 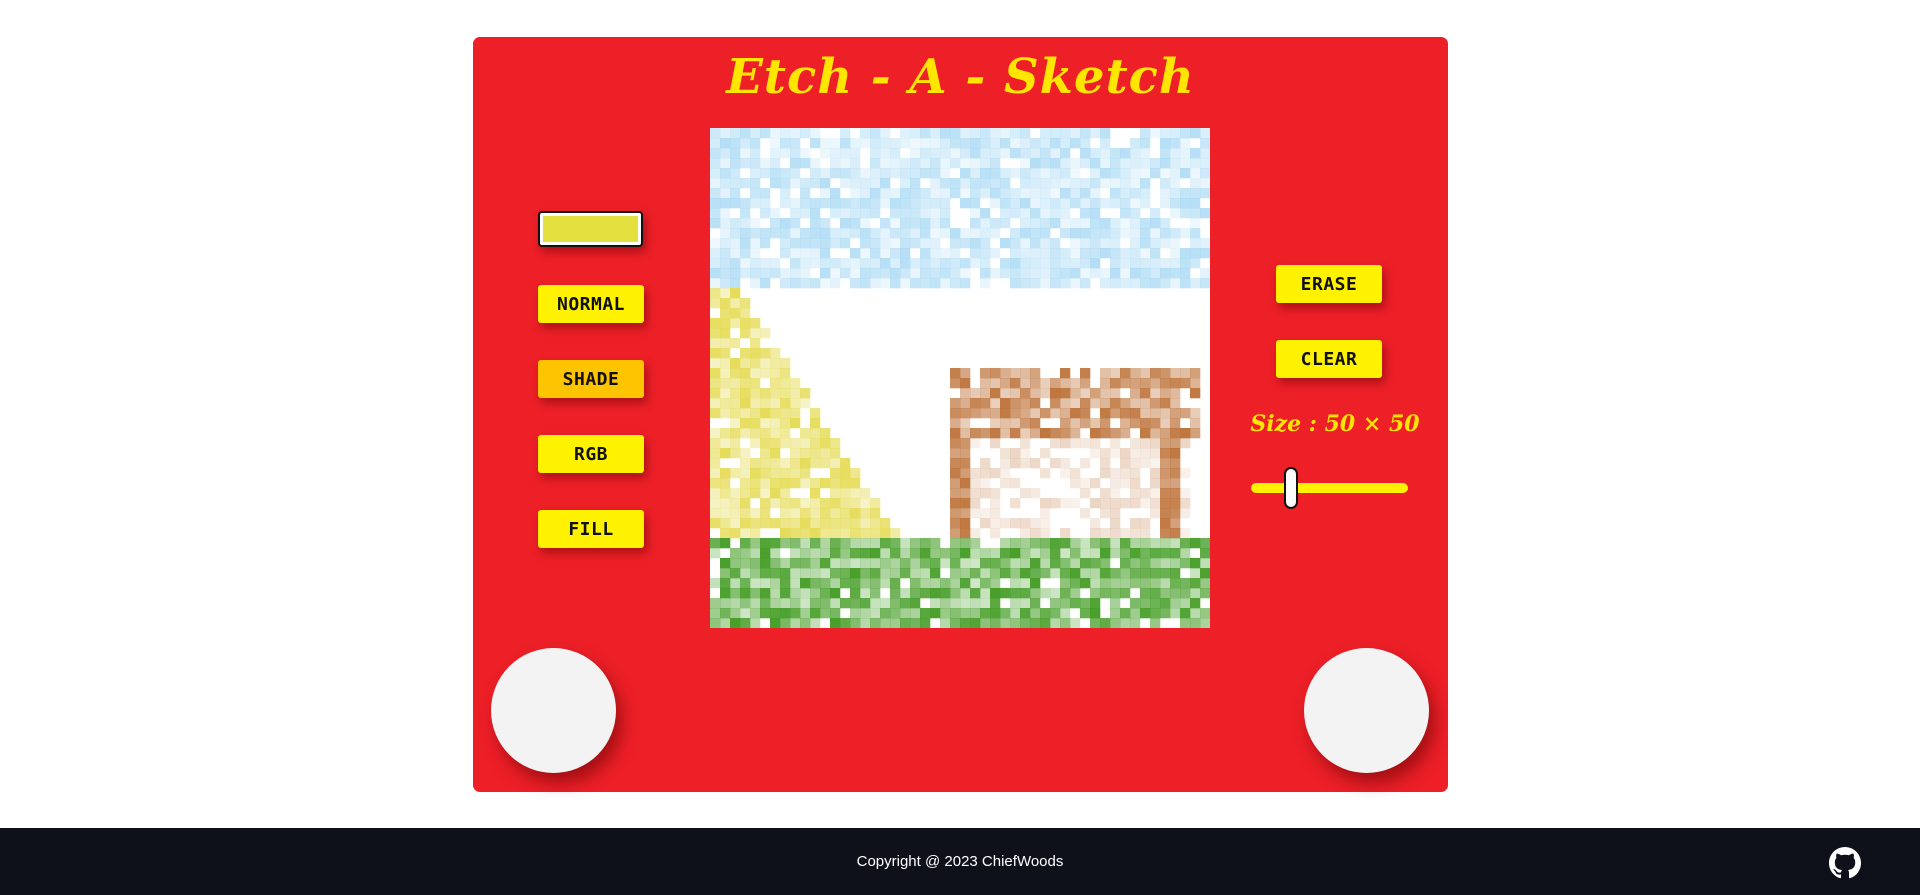 What do you see at coordinates (591, 304) in the screenshot?
I see `normal-mode-button: NORMAL` at bounding box center [591, 304].